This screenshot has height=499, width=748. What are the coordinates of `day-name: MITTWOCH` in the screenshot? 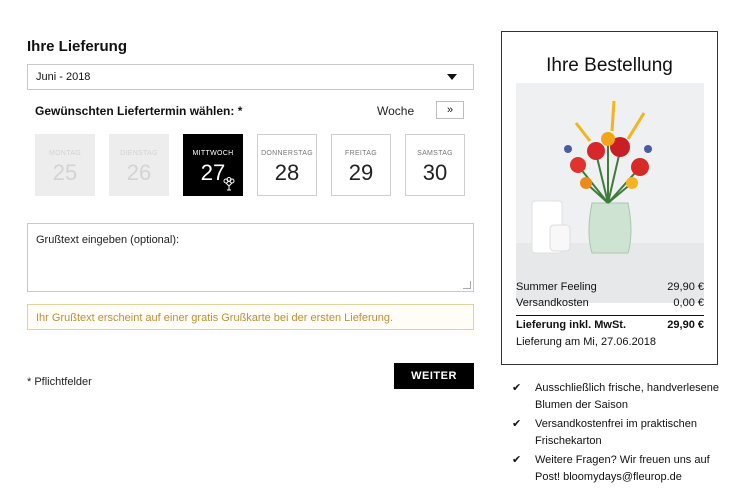 It's located at (213, 153).